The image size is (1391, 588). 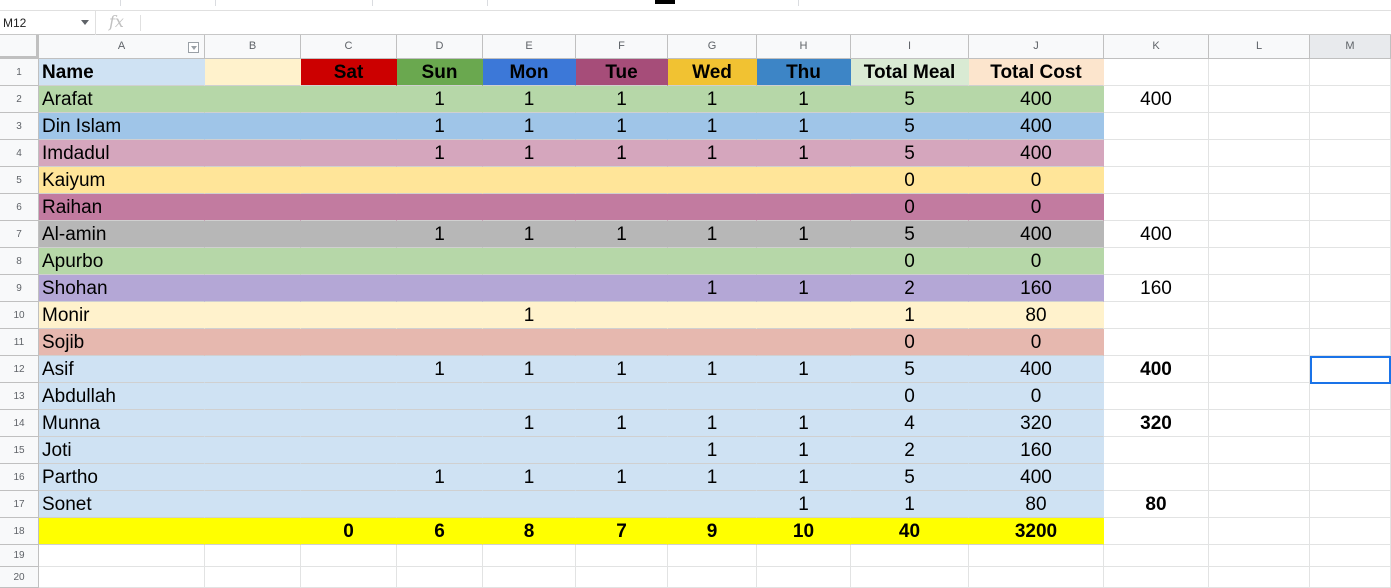 What do you see at coordinates (19, 99) in the screenshot?
I see `row-header: 2` at bounding box center [19, 99].